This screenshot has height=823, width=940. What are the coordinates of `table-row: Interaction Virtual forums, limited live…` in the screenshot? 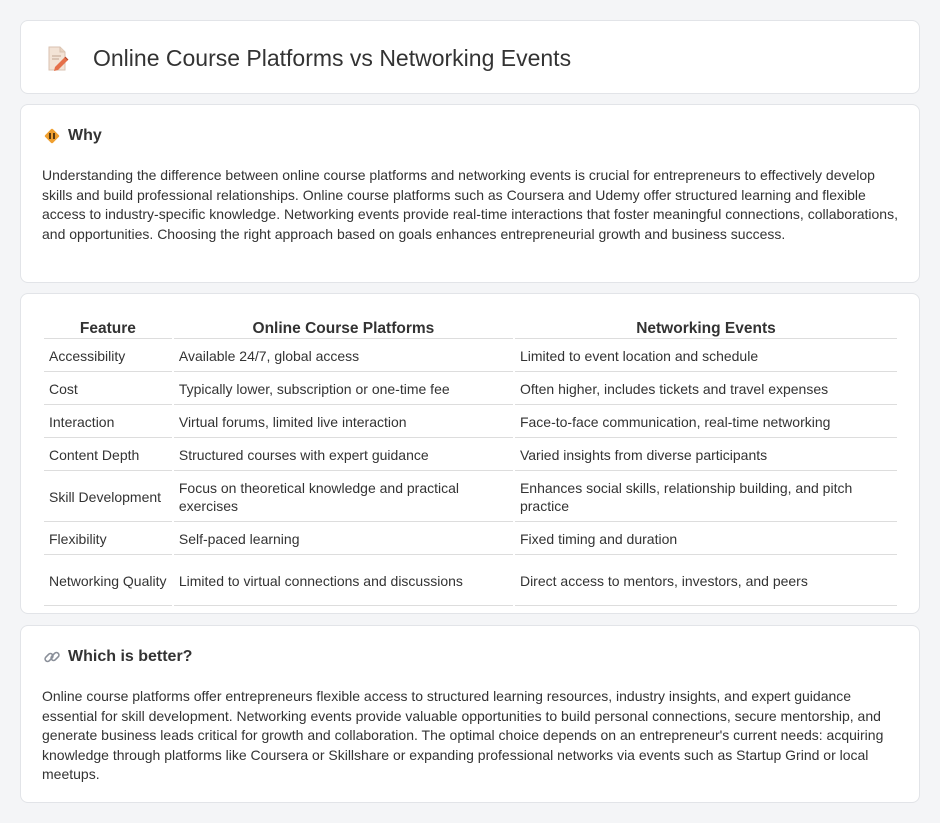 It's located at (470, 422).